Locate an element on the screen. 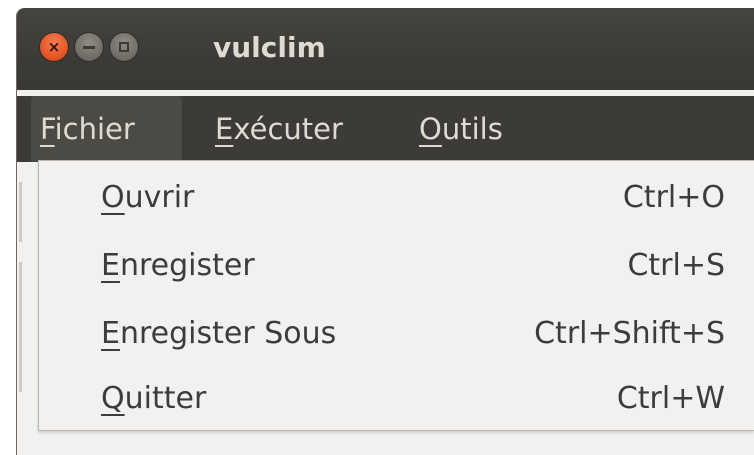 This screenshot has height=455, width=754. menu-item-enregister: Enregister Ctrl+S is located at coordinates (396, 266).